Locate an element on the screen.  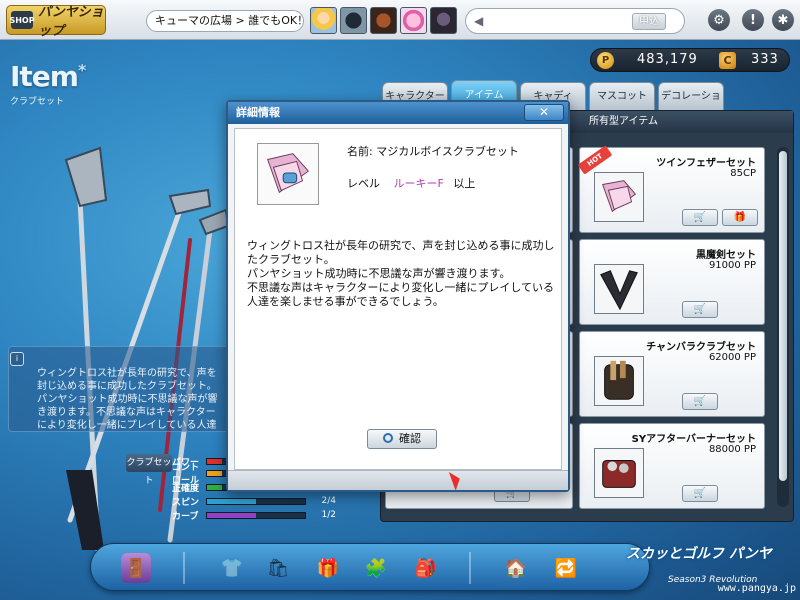
gift-icon: 🎁 is located at coordinates (328, 568).